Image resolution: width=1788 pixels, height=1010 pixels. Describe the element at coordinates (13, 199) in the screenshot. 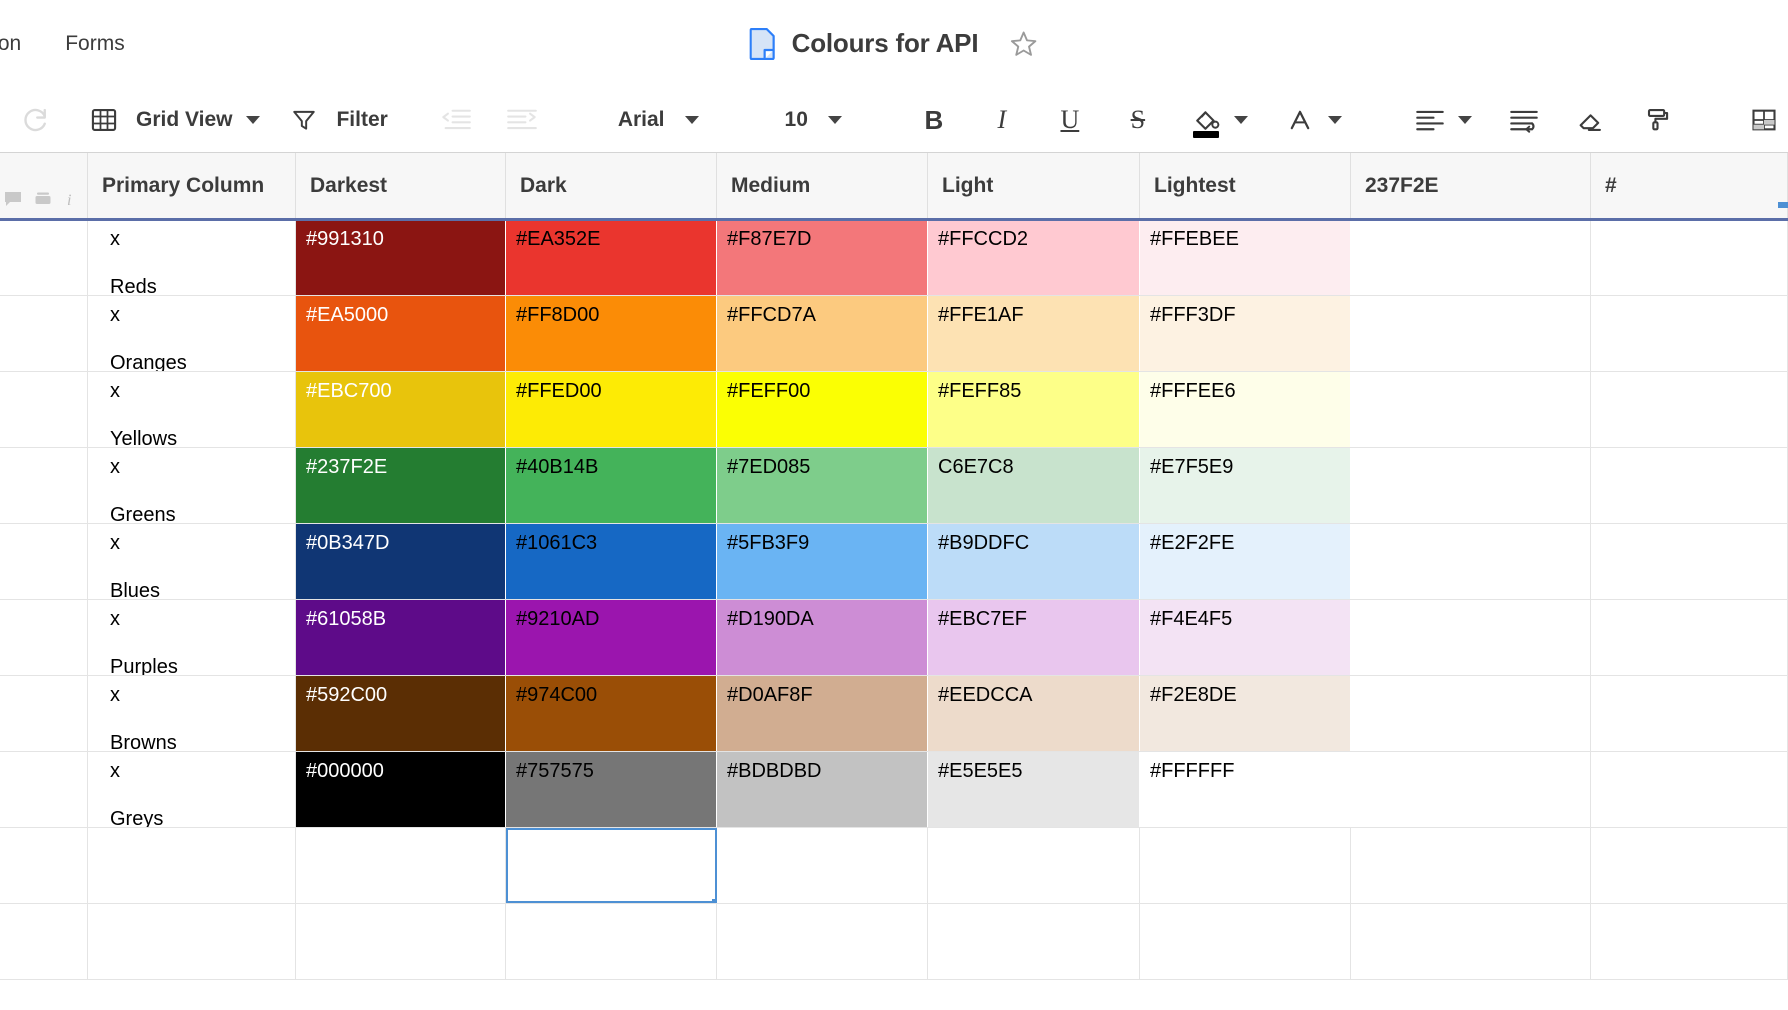

I see `comment-icon` at that location.